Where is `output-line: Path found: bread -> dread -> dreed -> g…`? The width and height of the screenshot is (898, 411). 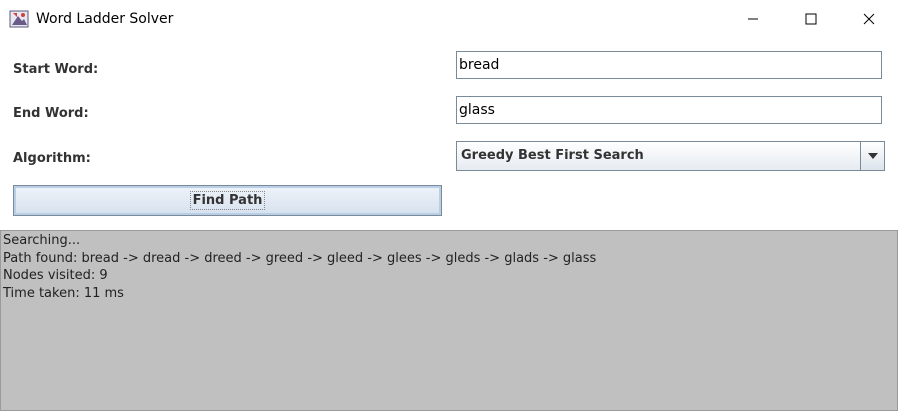
output-line: Path found: bread -> dread -> dreed -> g… is located at coordinates (300, 258).